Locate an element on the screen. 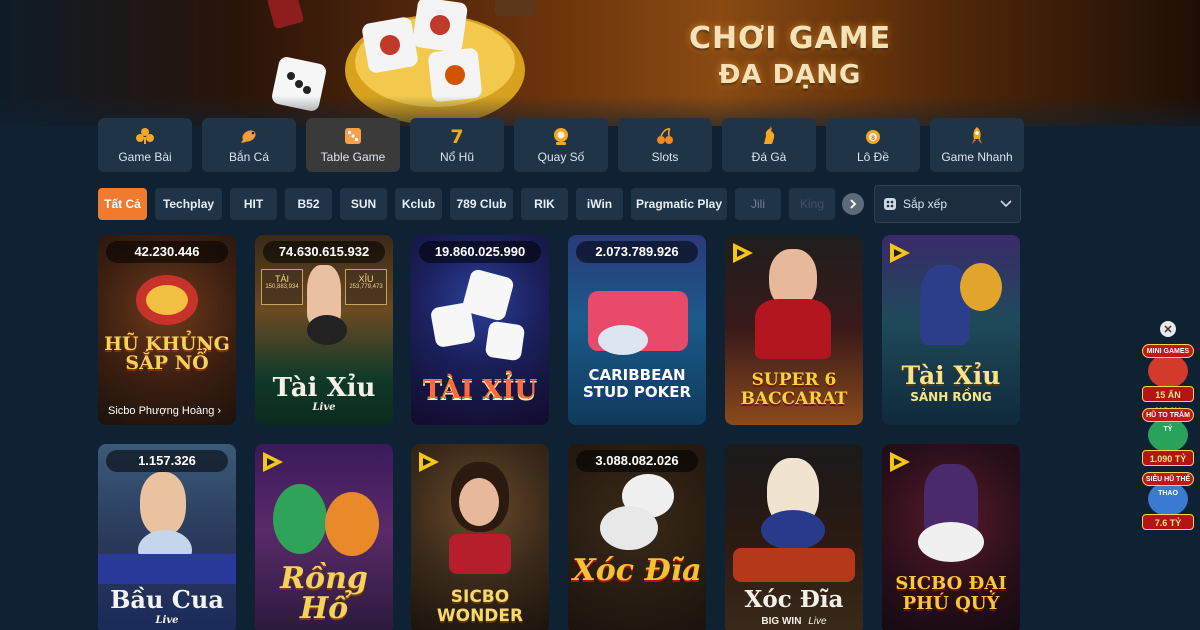 This screenshot has height=630, width=1200. tab-no-hu: 7 Nổ Hũ is located at coordinates (457, 145).